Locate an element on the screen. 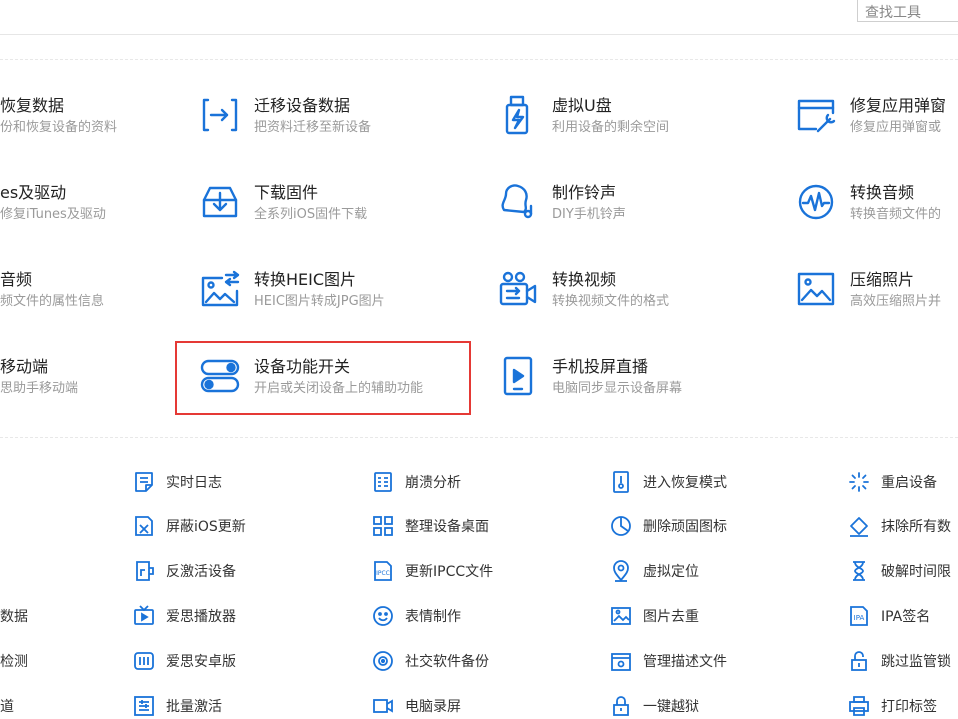 This screenshot has height=719, width=958. tool-repair-popup: 修复应用弹窗 修复应用弹窗或 is located at coordinates (877, 125).